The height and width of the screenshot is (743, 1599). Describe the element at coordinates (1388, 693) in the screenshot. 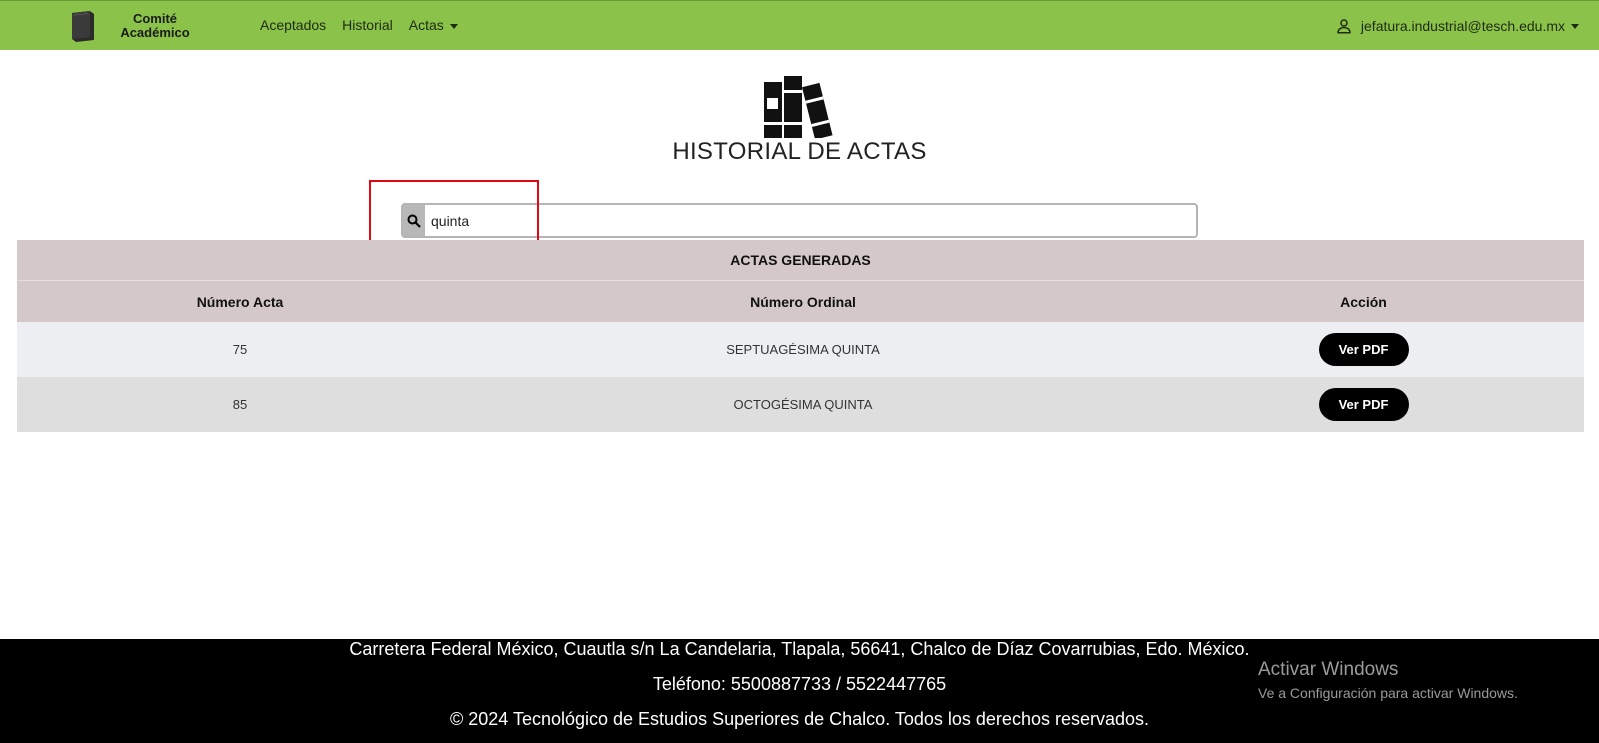

I see `watermark-subtitle: Ve a Configuración para activar Windows.` at that location.